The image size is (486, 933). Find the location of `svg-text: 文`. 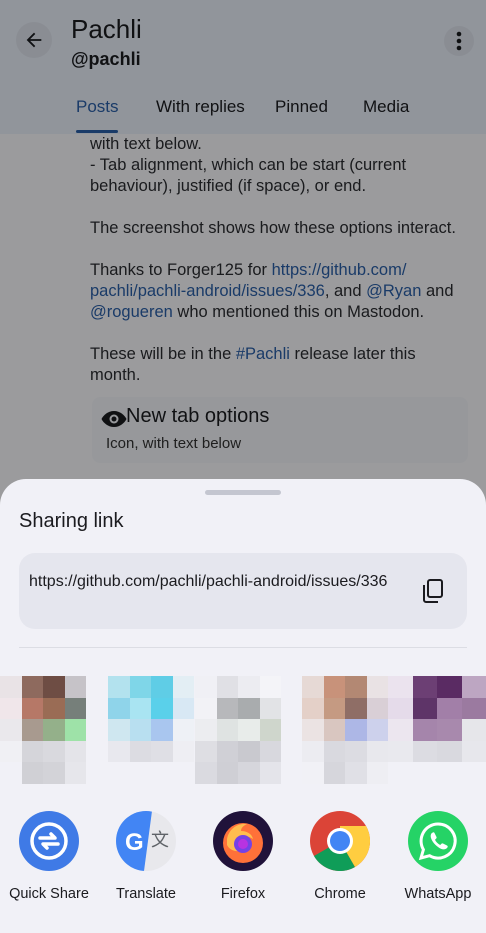

svg-text: 文 is located at coordinates (160, 840).